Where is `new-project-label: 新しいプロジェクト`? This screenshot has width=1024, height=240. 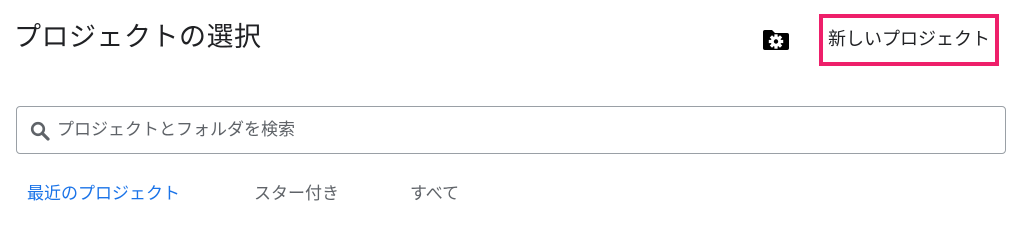
new-project-label: 新しいプロジェクト is located at coordinates (909, 39).